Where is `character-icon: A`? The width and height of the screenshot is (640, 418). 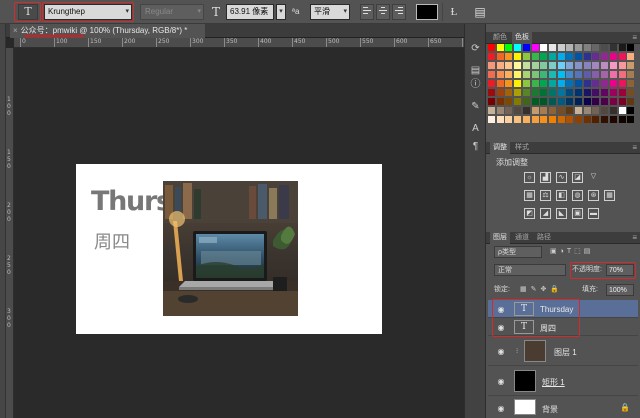
character-icon: A is located at coordinates (475, 128).